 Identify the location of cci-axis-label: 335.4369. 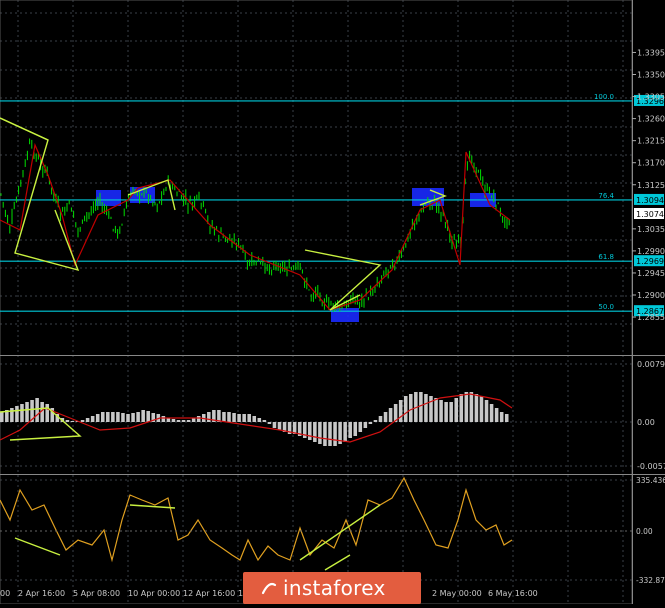
(650, 480).